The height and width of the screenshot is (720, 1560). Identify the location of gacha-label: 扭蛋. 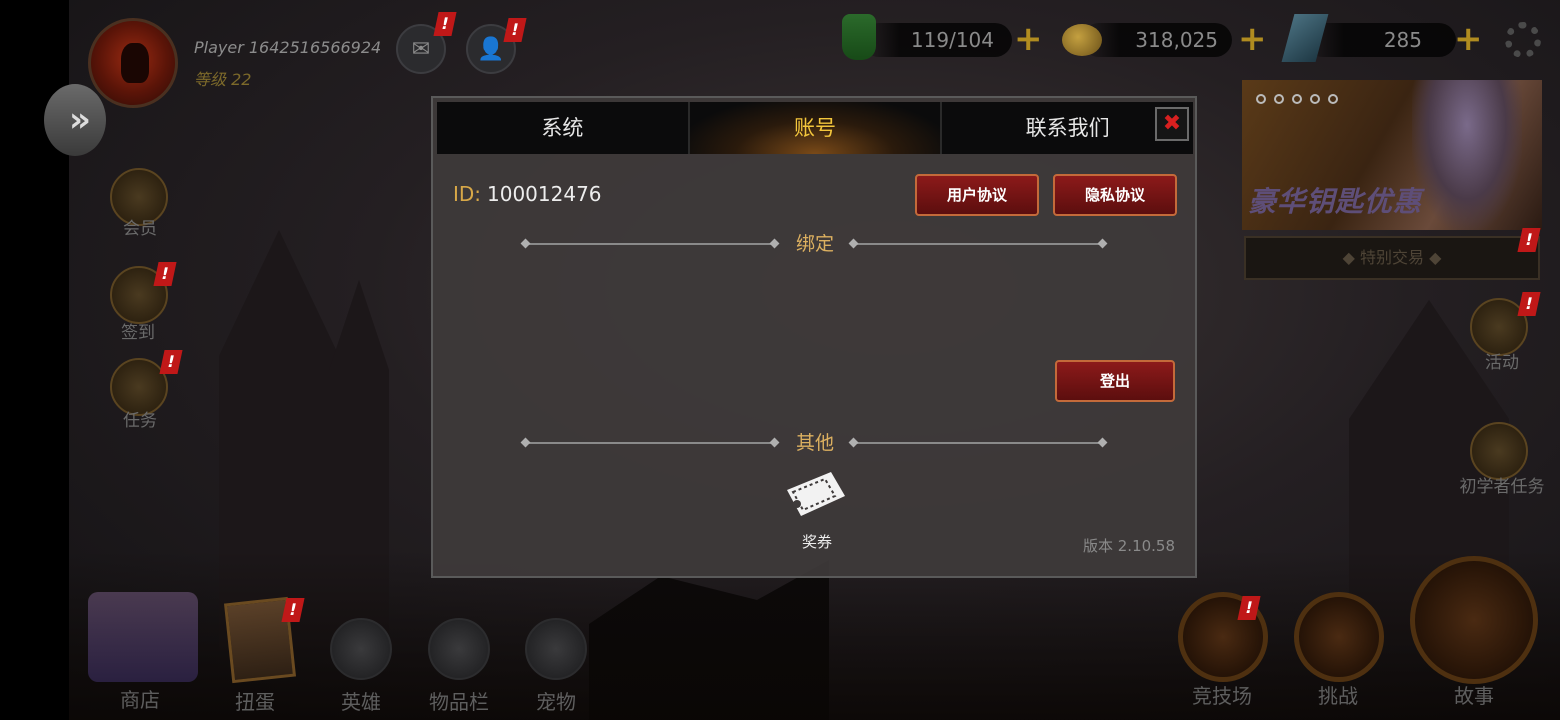
(255, 702).